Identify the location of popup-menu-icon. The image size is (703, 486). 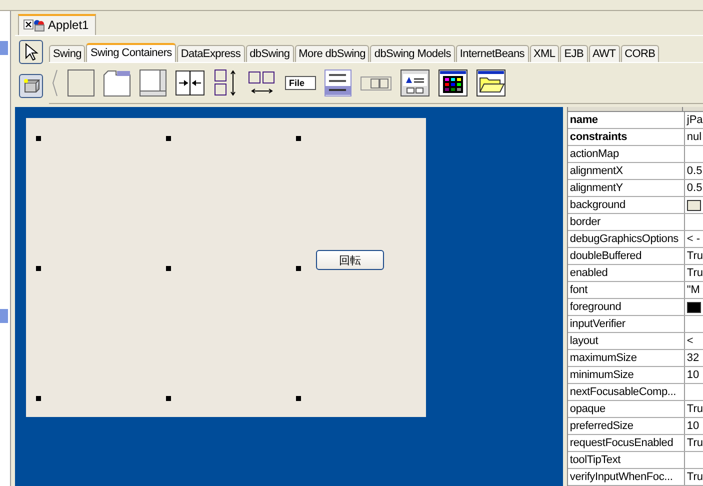
(338, 83).